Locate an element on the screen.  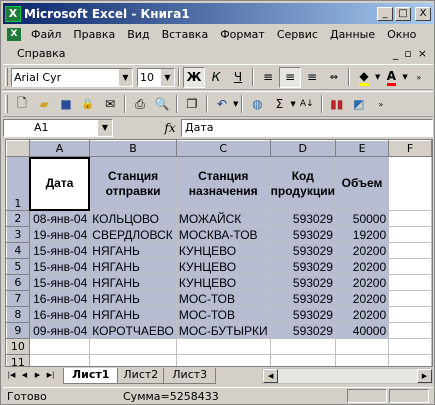
cell-a4: 15-янв-04 is located at coordinates (59, 250).